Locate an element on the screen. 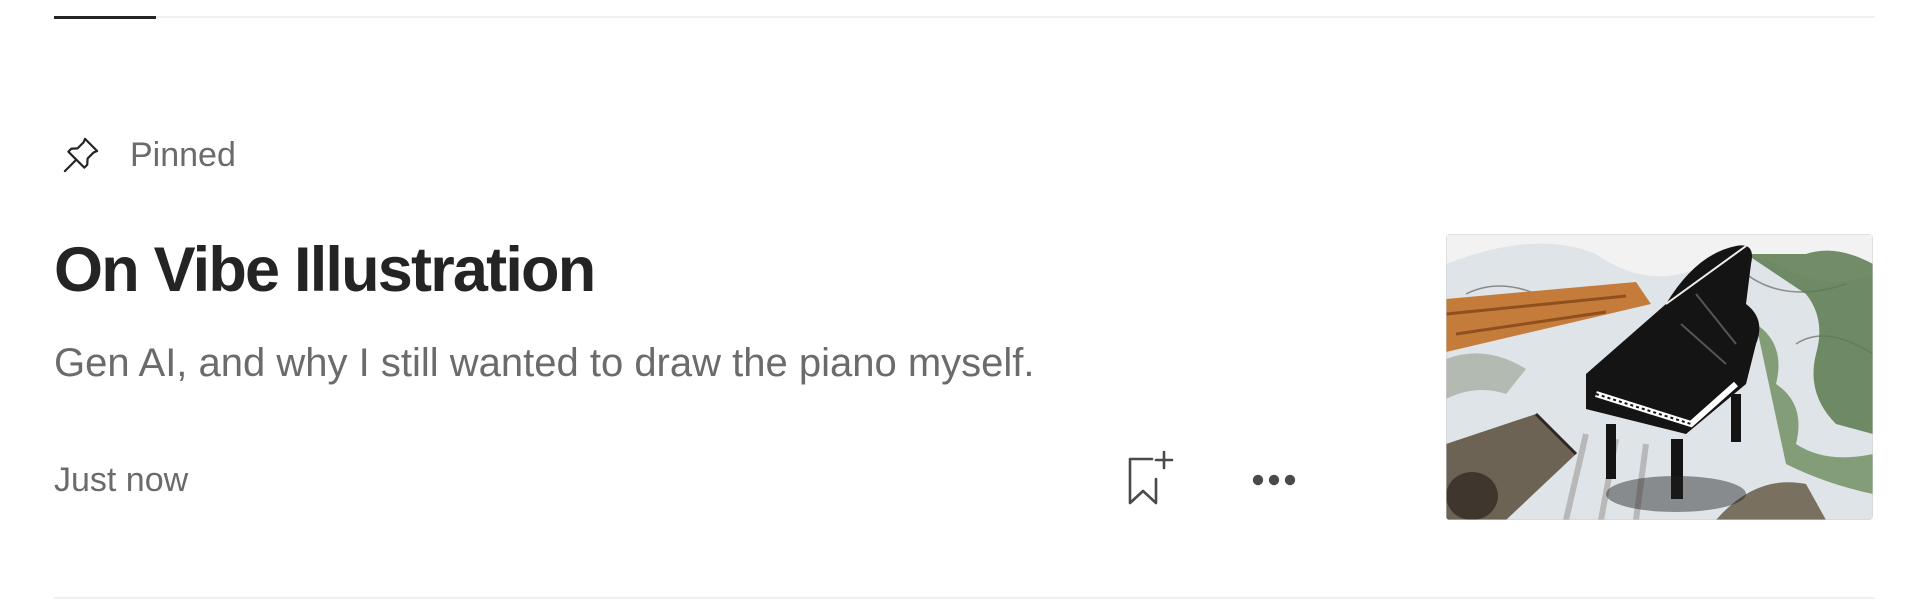 Image resolution: width=1920 pixels, height=615 pixels. bookmark-button is located at coordinates (1149, 477).